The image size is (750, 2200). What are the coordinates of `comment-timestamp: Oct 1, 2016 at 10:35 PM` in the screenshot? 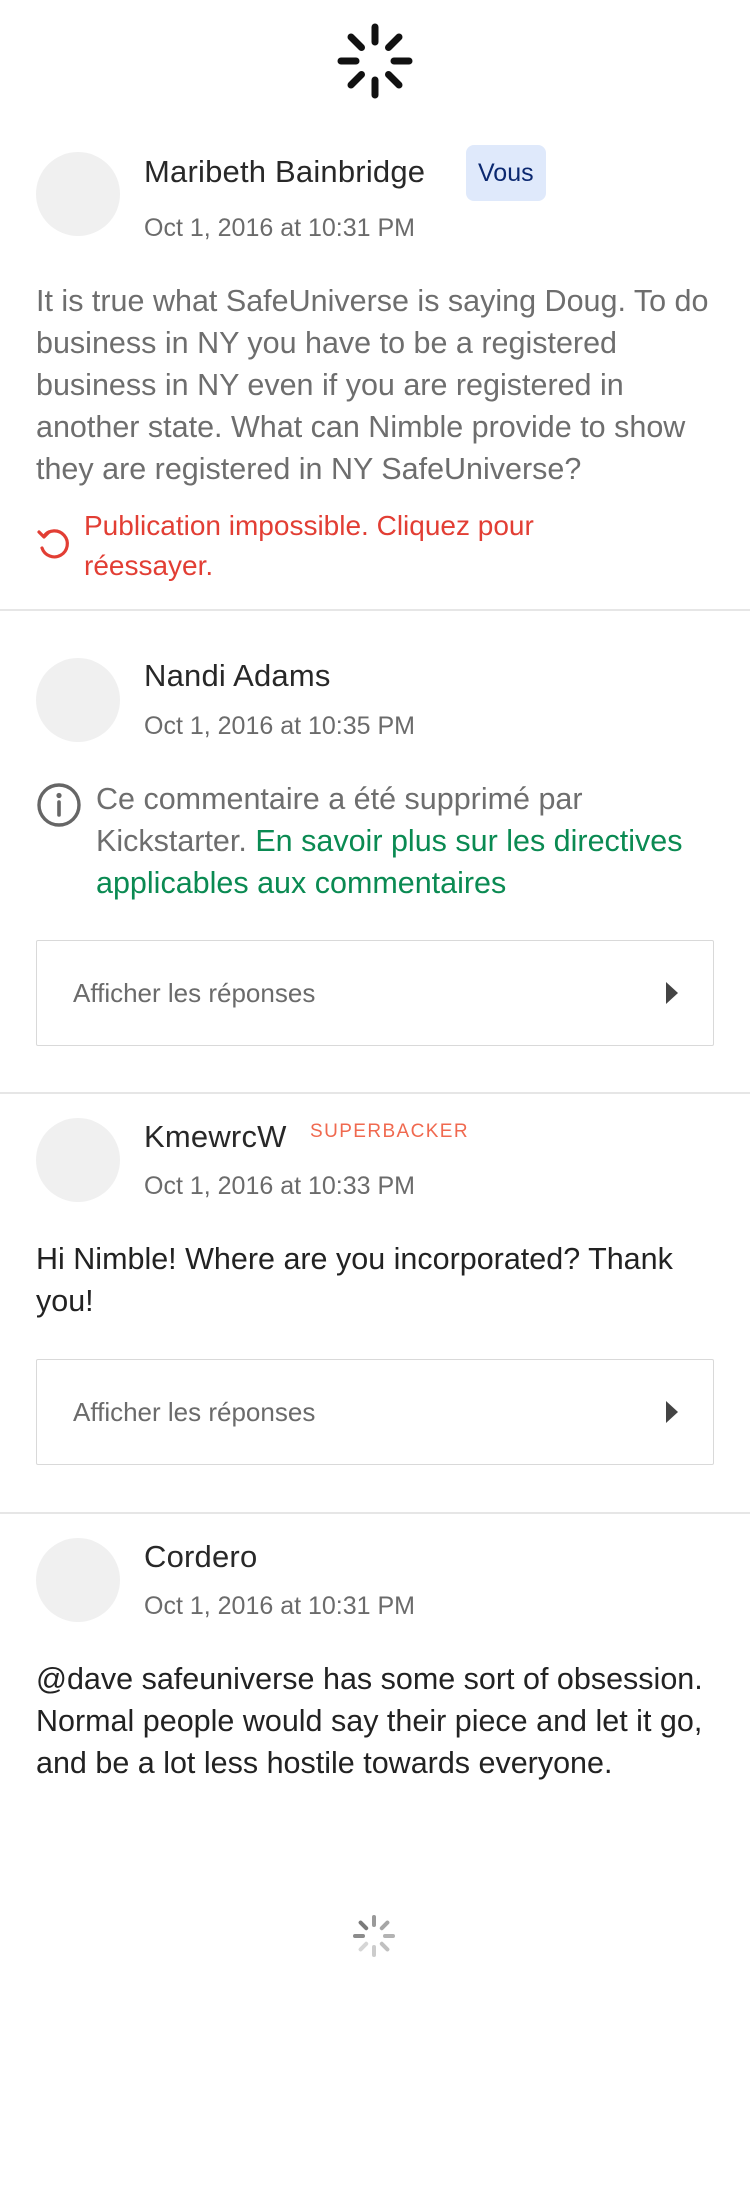 It's located at (279, 726).